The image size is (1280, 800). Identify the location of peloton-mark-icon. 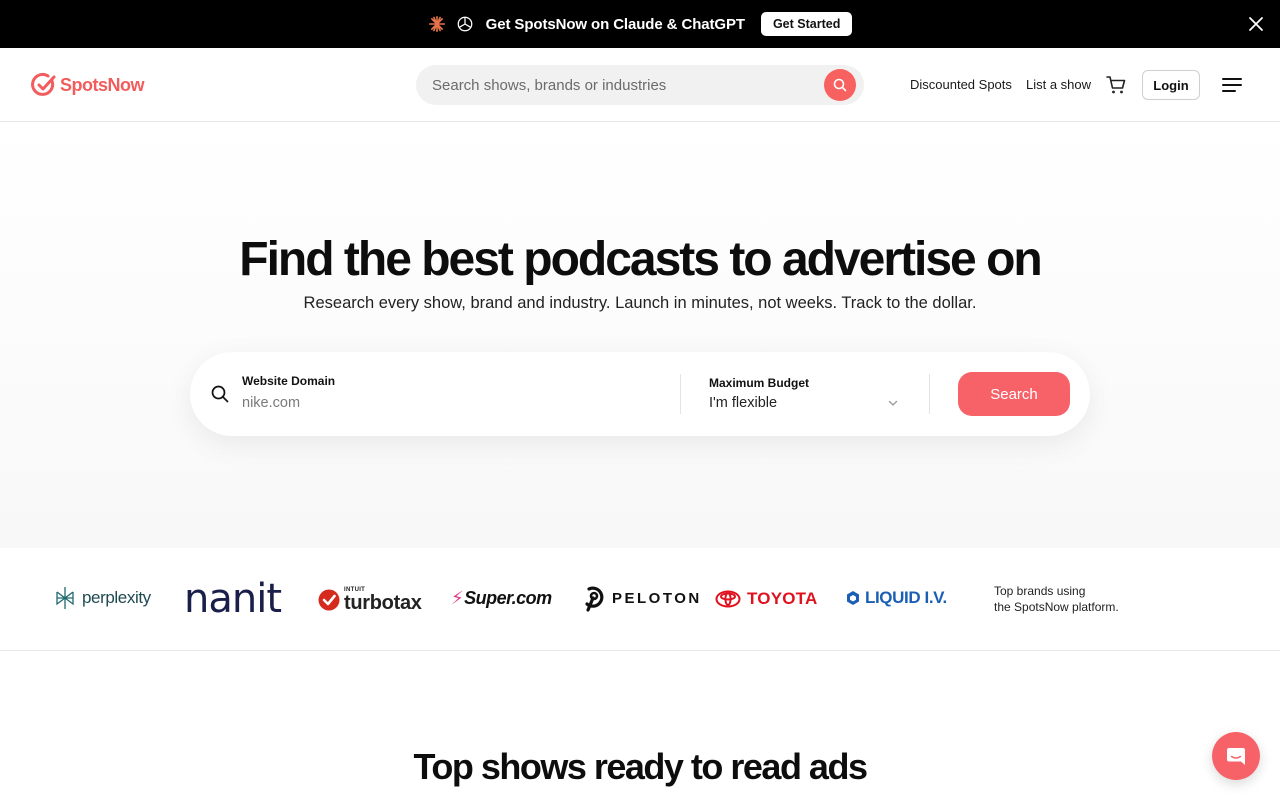
(594, 599).